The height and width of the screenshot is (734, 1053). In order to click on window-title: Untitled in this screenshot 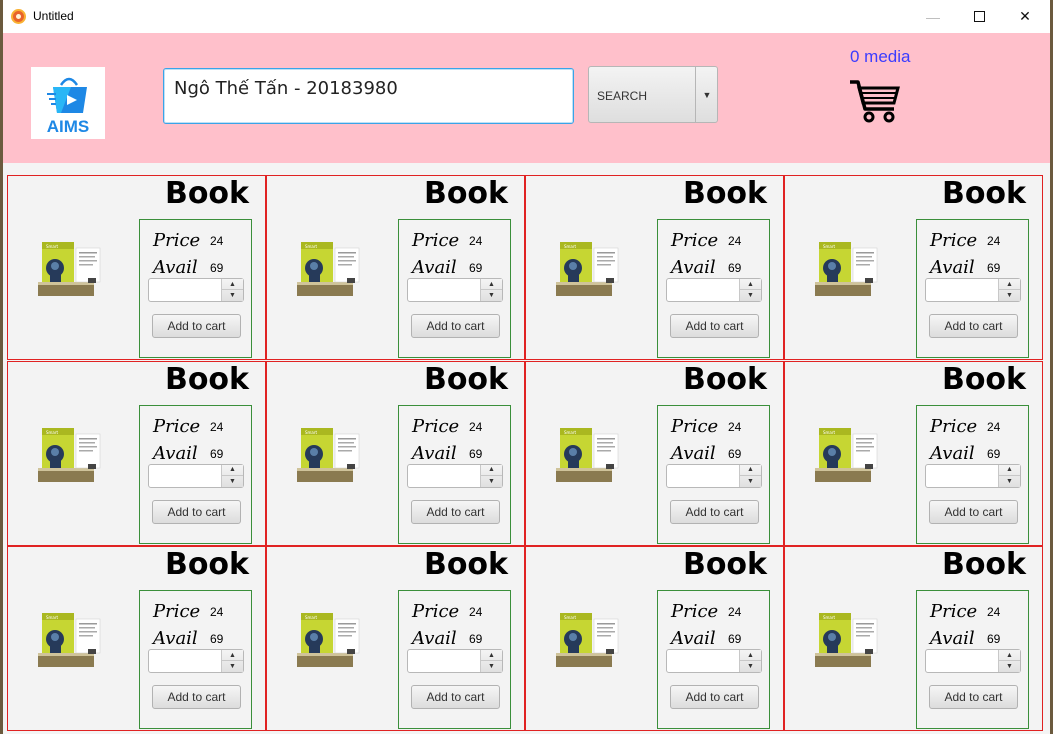, I will do `click(53, 16)`.